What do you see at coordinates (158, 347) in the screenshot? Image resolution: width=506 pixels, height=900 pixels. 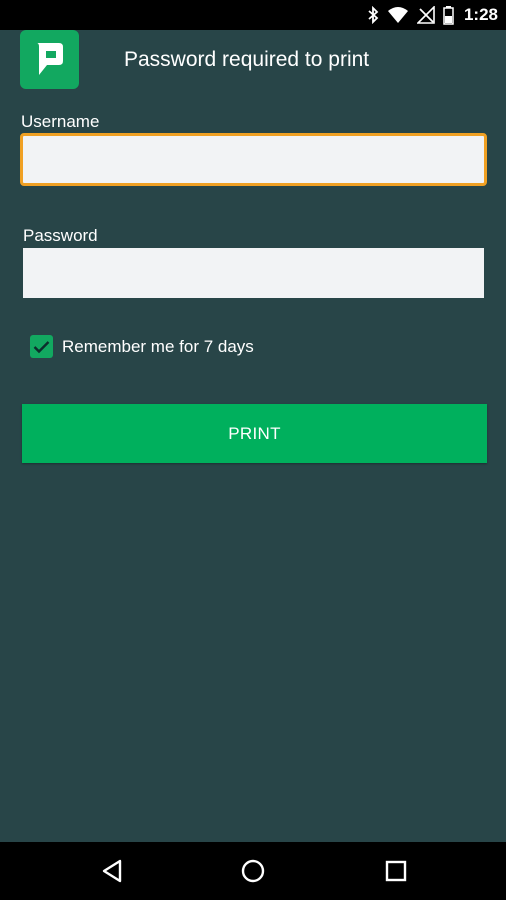 I see `remember-me-label: Remember me for 7 days` at bounding box center [158, 347].